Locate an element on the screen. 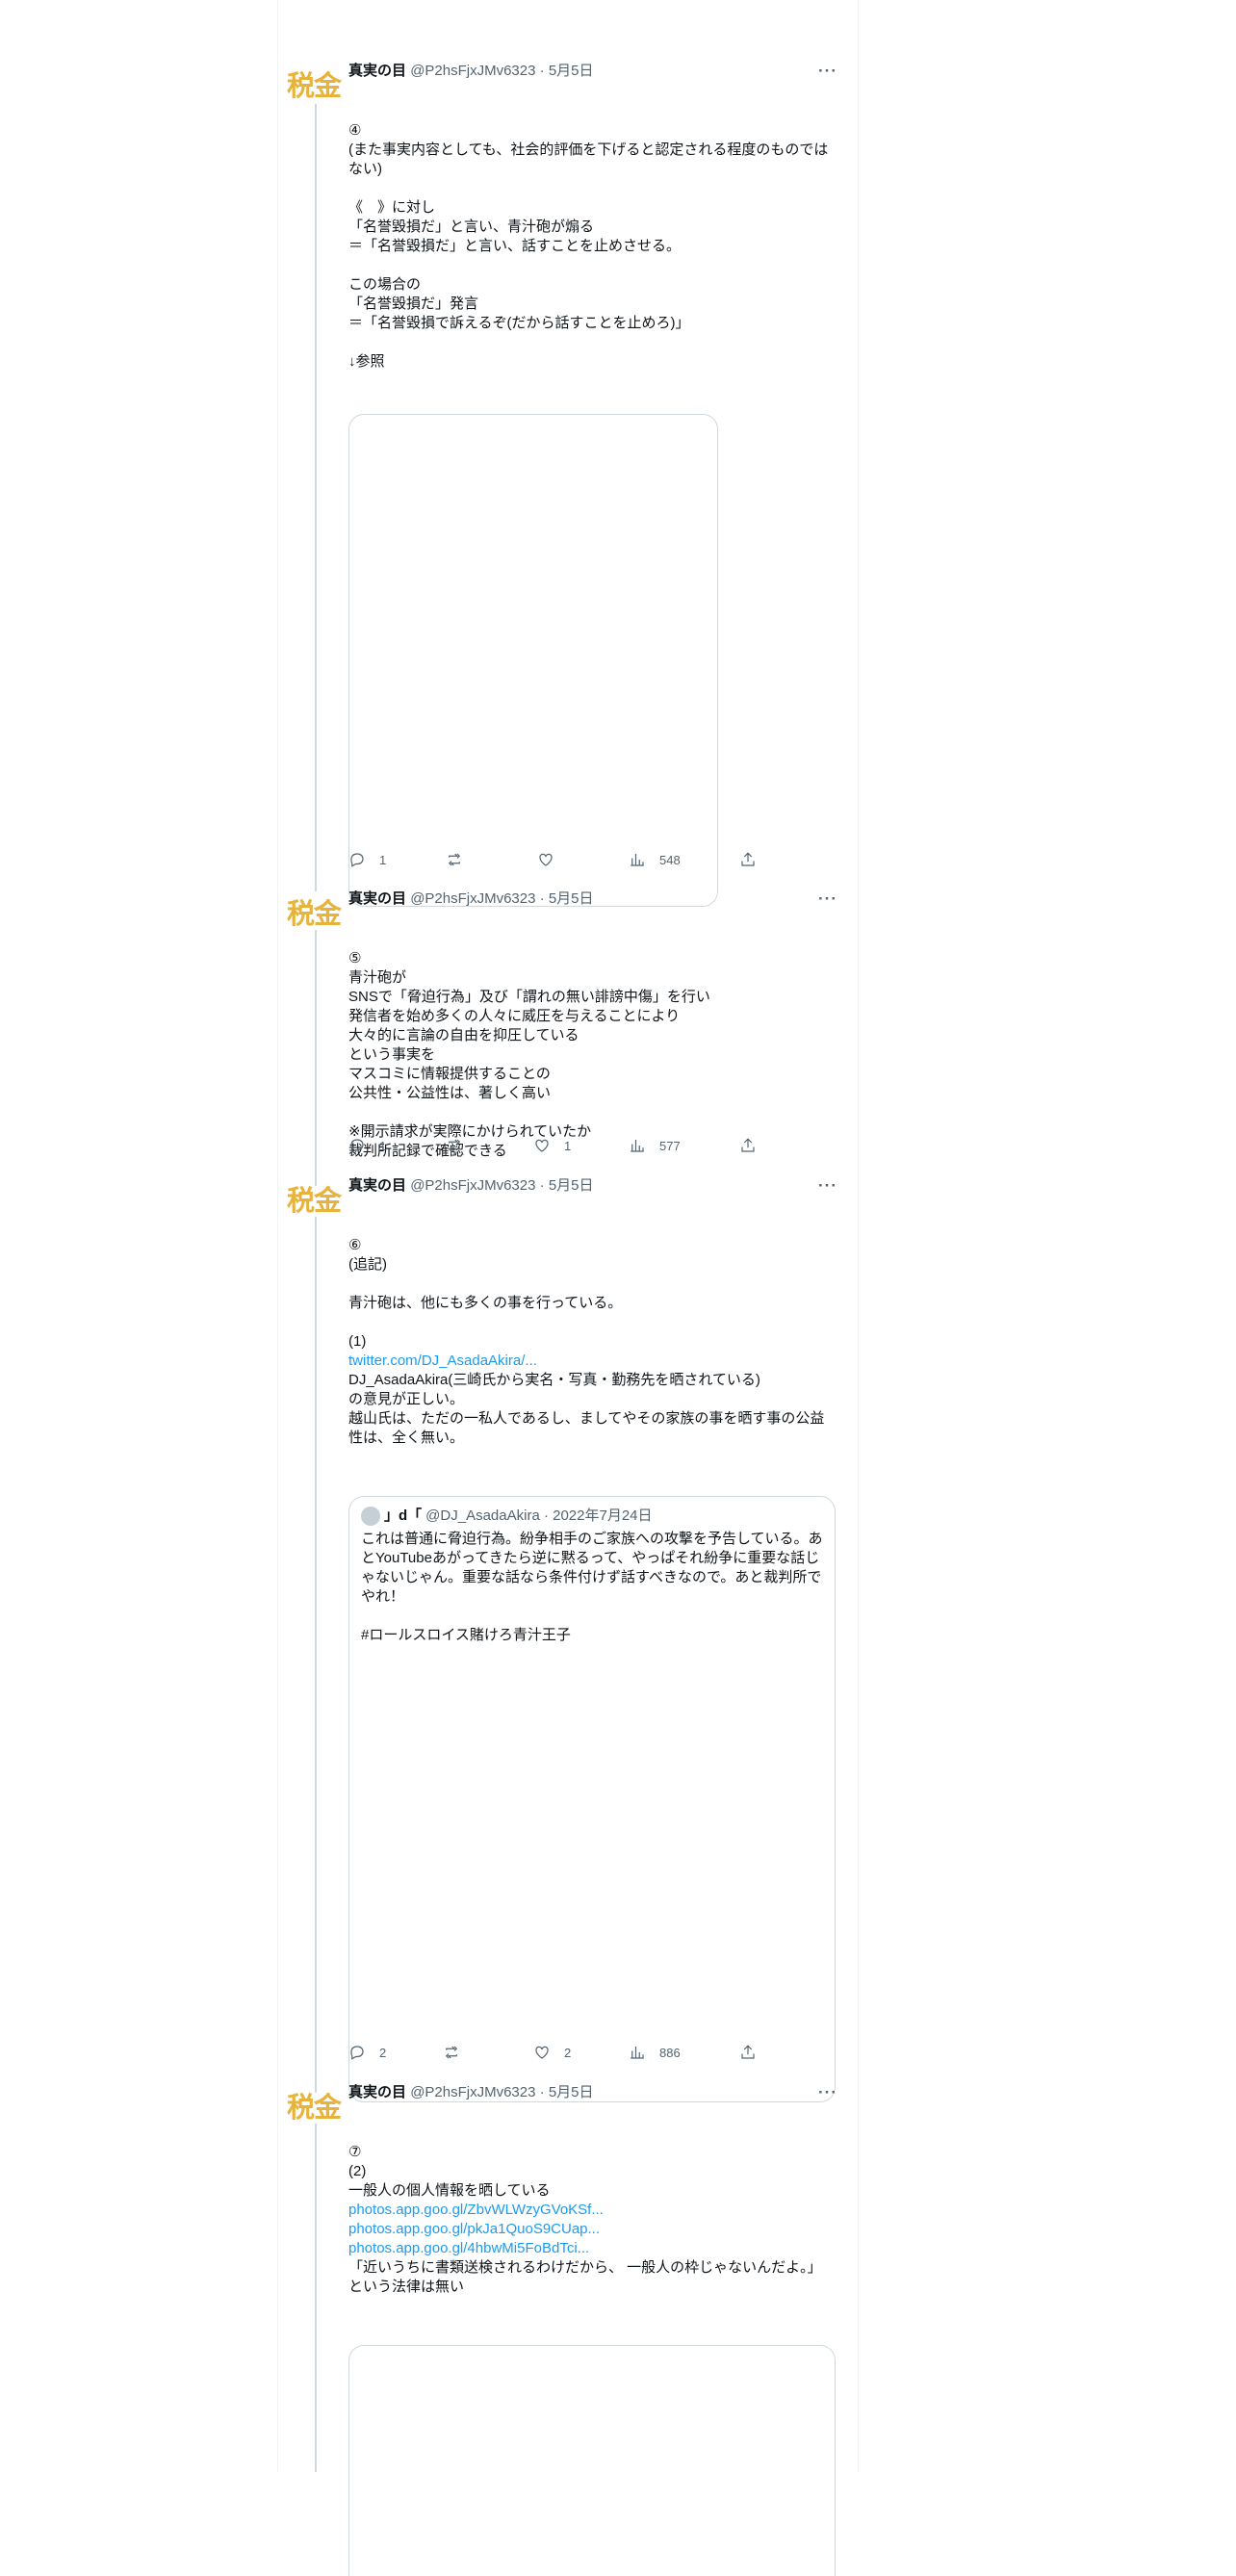  like-button is located at coordinates (552, 860).